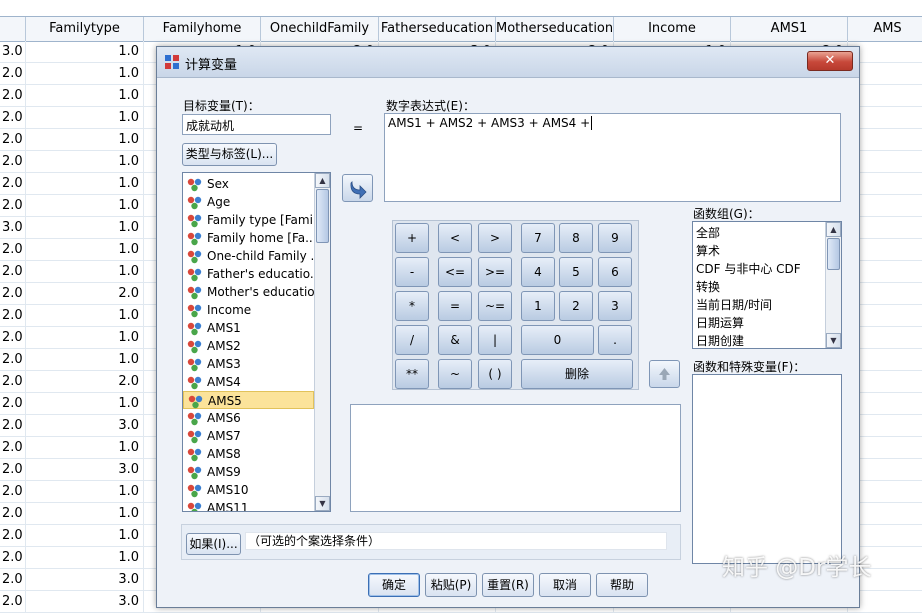  Describe the element at coordinates (248, 328) in the screenshot. I see `variable-item: AMS1` at that location.